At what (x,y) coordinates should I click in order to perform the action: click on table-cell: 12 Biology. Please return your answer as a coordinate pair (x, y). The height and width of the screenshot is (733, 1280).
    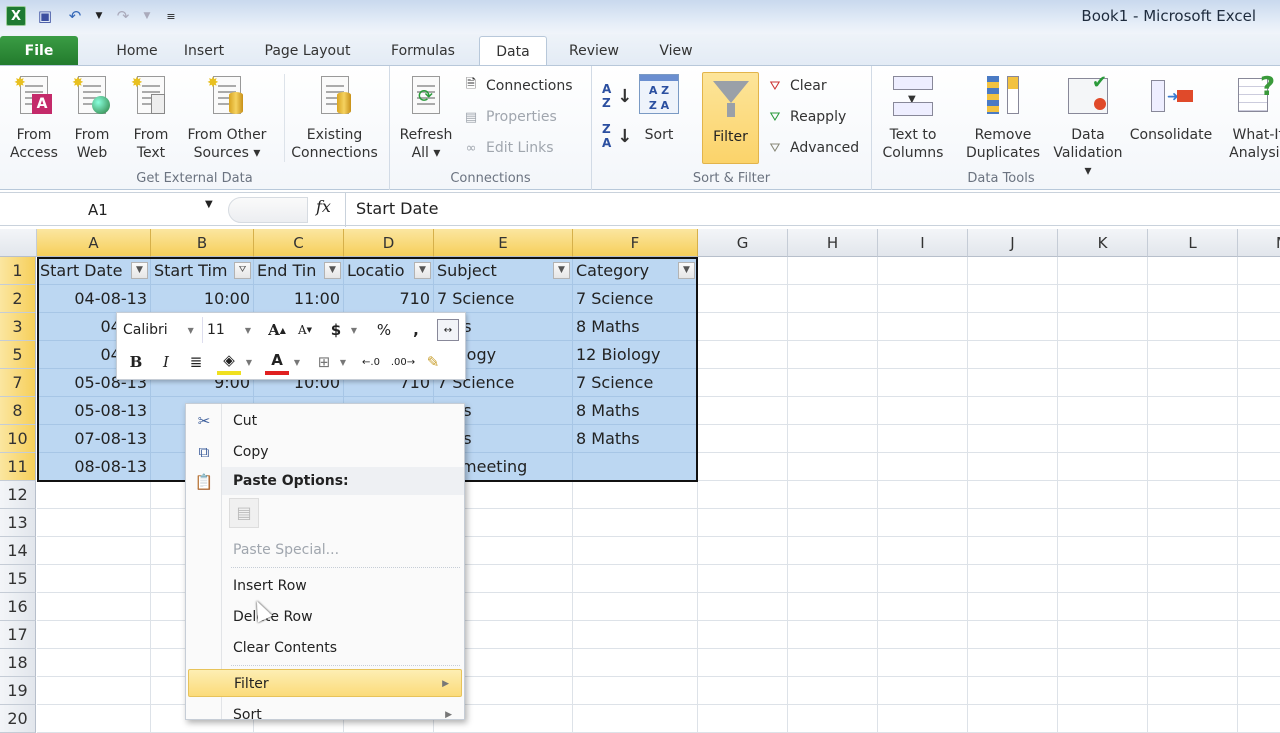
    Looking at the image, I should click on (635, 355).